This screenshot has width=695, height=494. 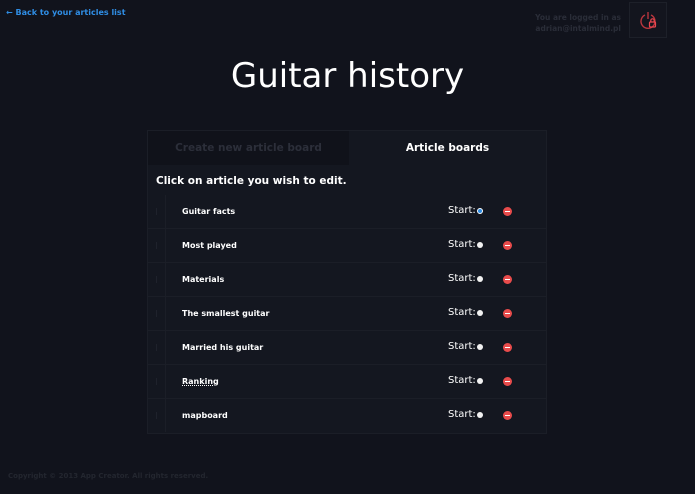 I want to click on login-email: adrian@intalmind.pl, so click(x=578, y=28).